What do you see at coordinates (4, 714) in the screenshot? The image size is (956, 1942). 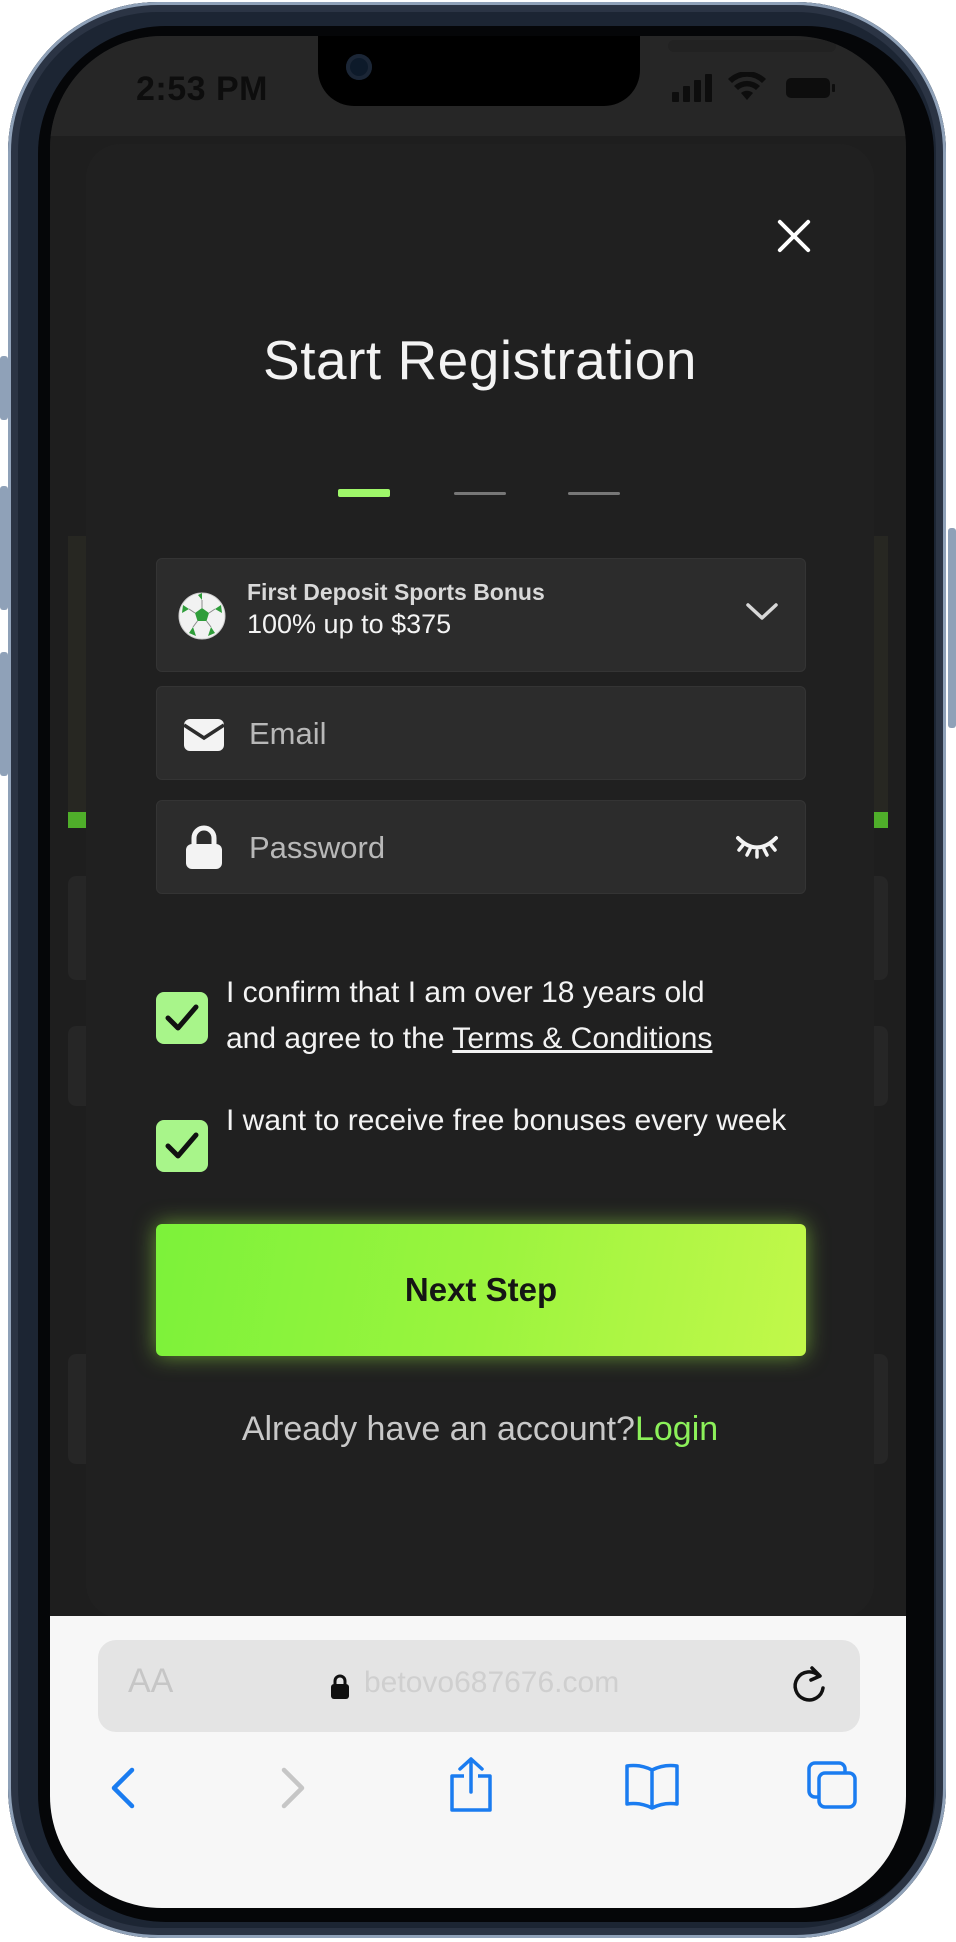 I see `volume-down-button` at bounding box center [4, 714].